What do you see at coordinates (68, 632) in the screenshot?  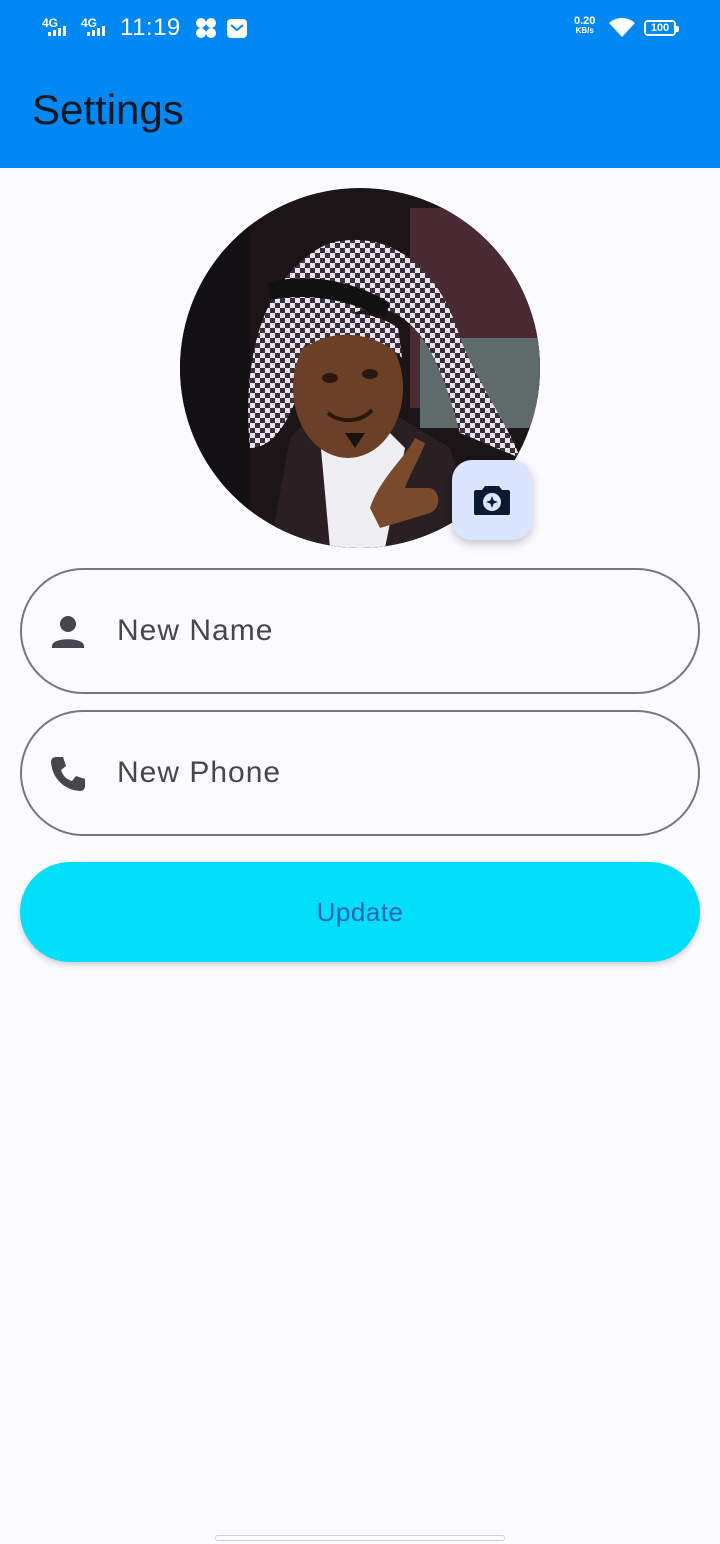 I see `person-icon` at bounding box center [68, 632].